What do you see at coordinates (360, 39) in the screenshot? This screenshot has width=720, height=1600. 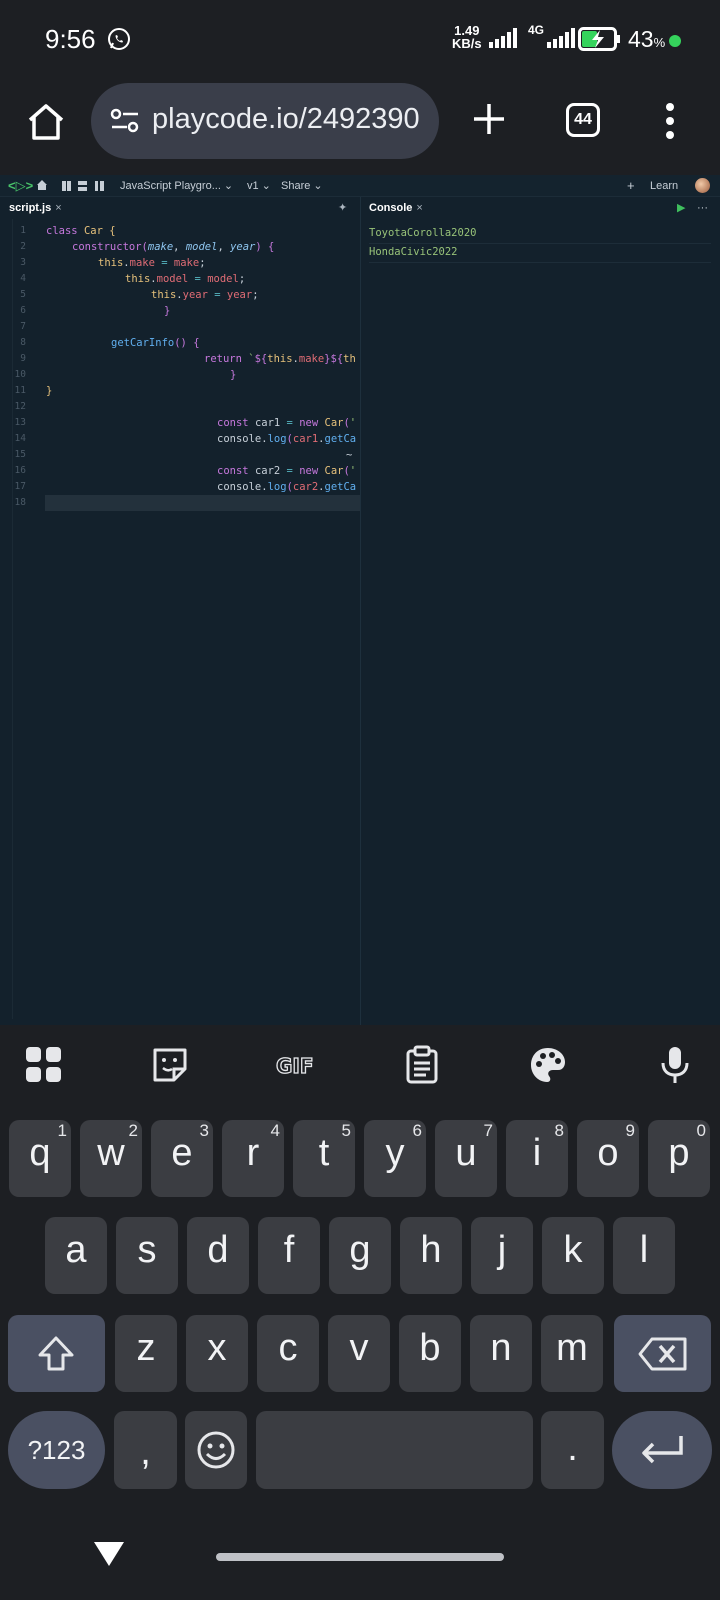 I see `status-bar: 9:56 1.49 KB/s 4G 43%` at bounding box center [360, 39].